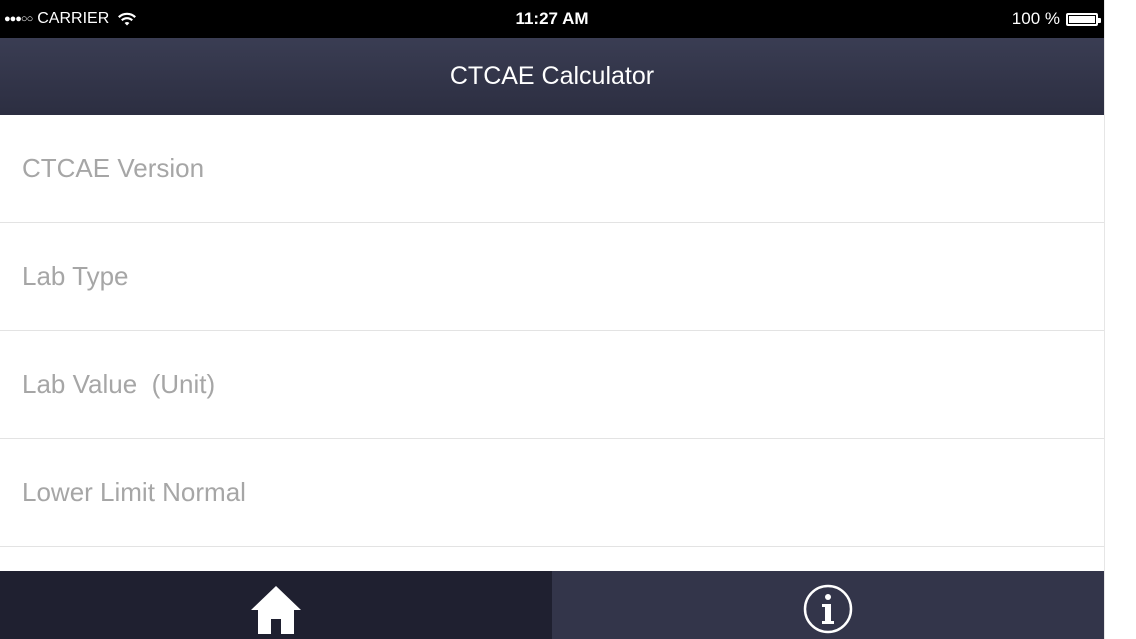 This screenshot has width=1136, height=639. Describe the element at coordinates (119, 384) in the screenshot. I see `lab-value-placeholder: Lab Value (Unit)` at that location.